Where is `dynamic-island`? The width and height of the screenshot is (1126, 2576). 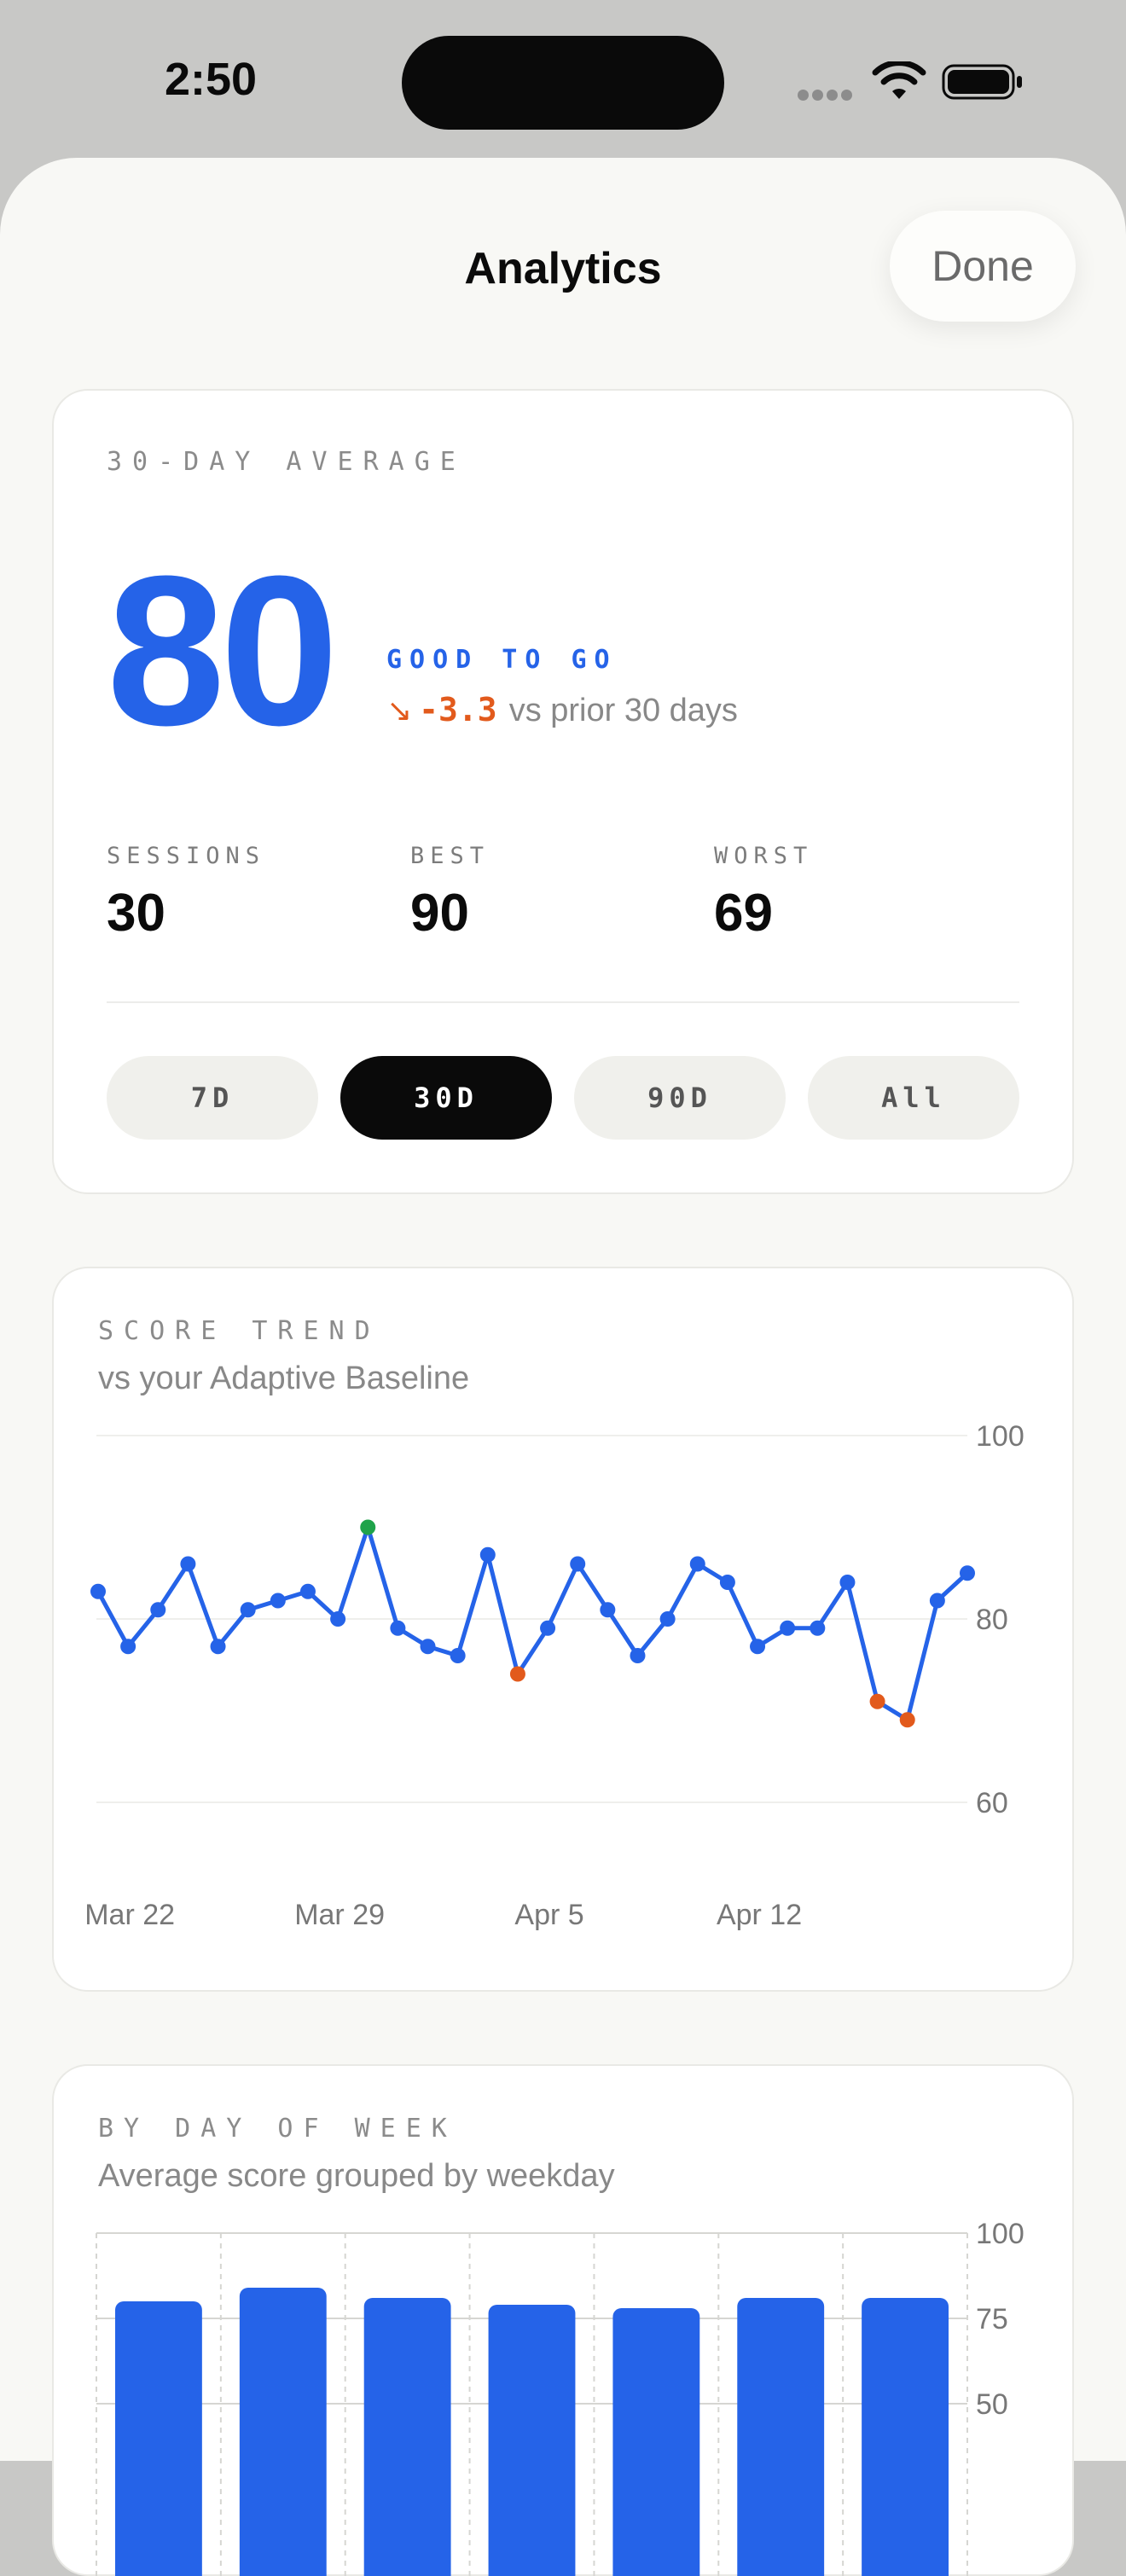 dynamic-island is located at coordinates (563, 83).